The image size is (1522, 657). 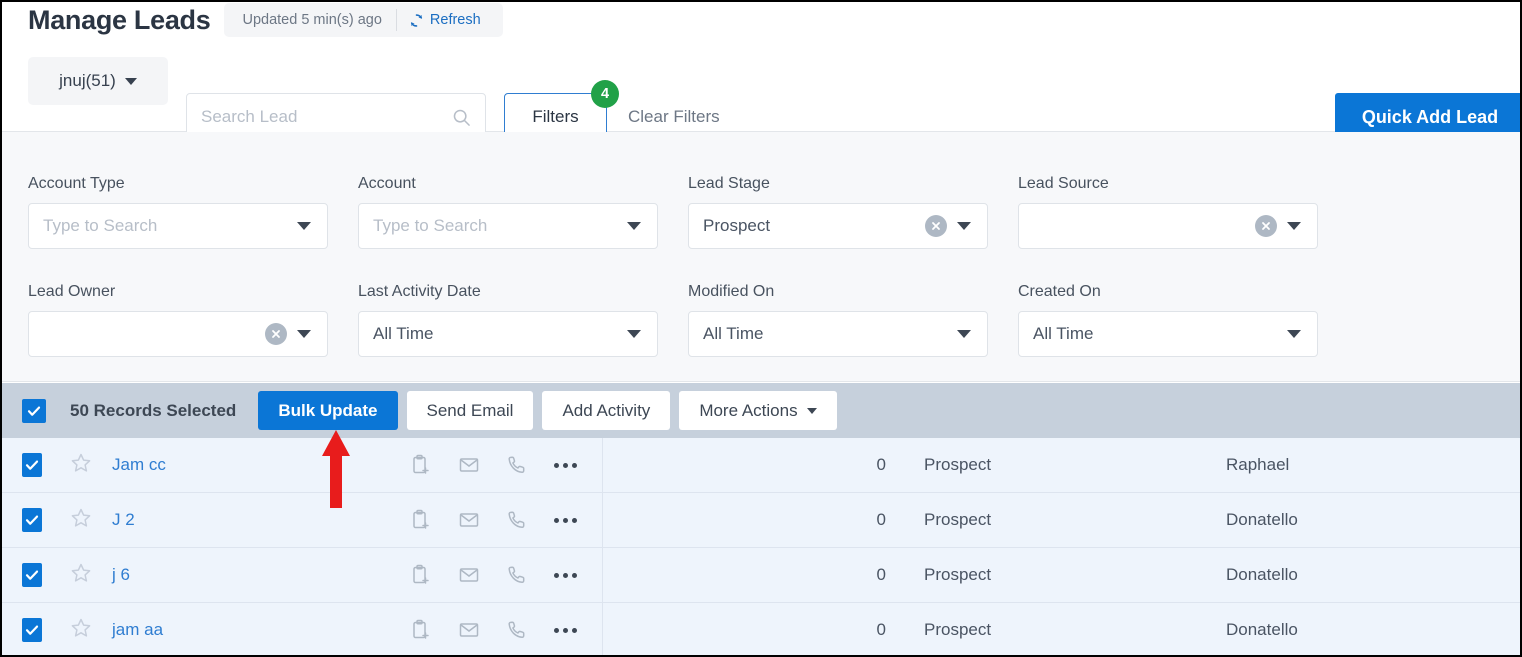 I want to click on filter-select: Prospect, so click(x=838, y=226).